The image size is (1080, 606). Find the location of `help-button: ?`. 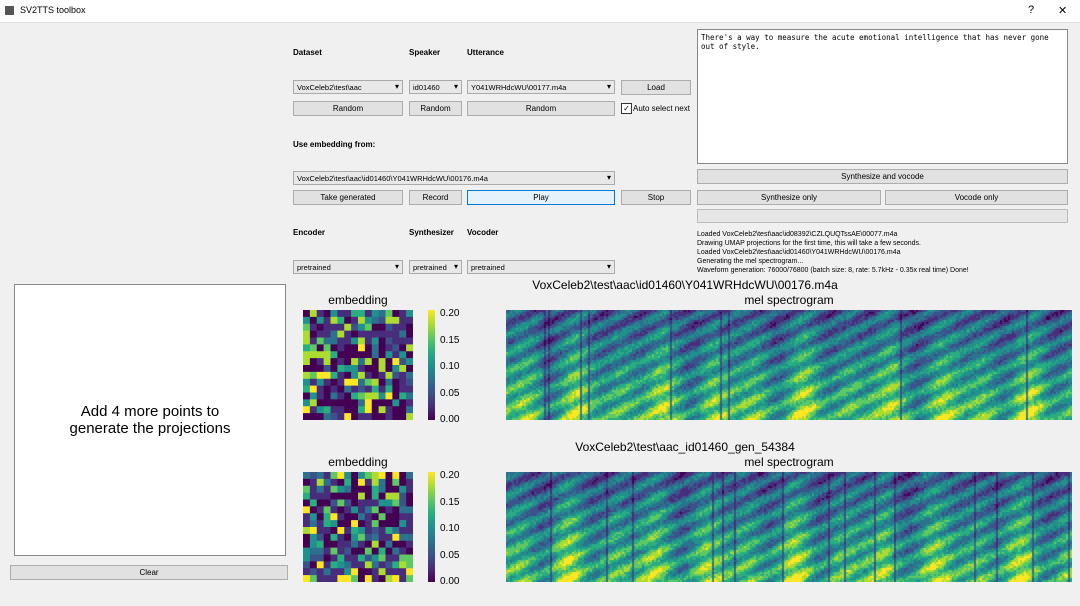

help-button: ? is located at coordinates (1031, 10).